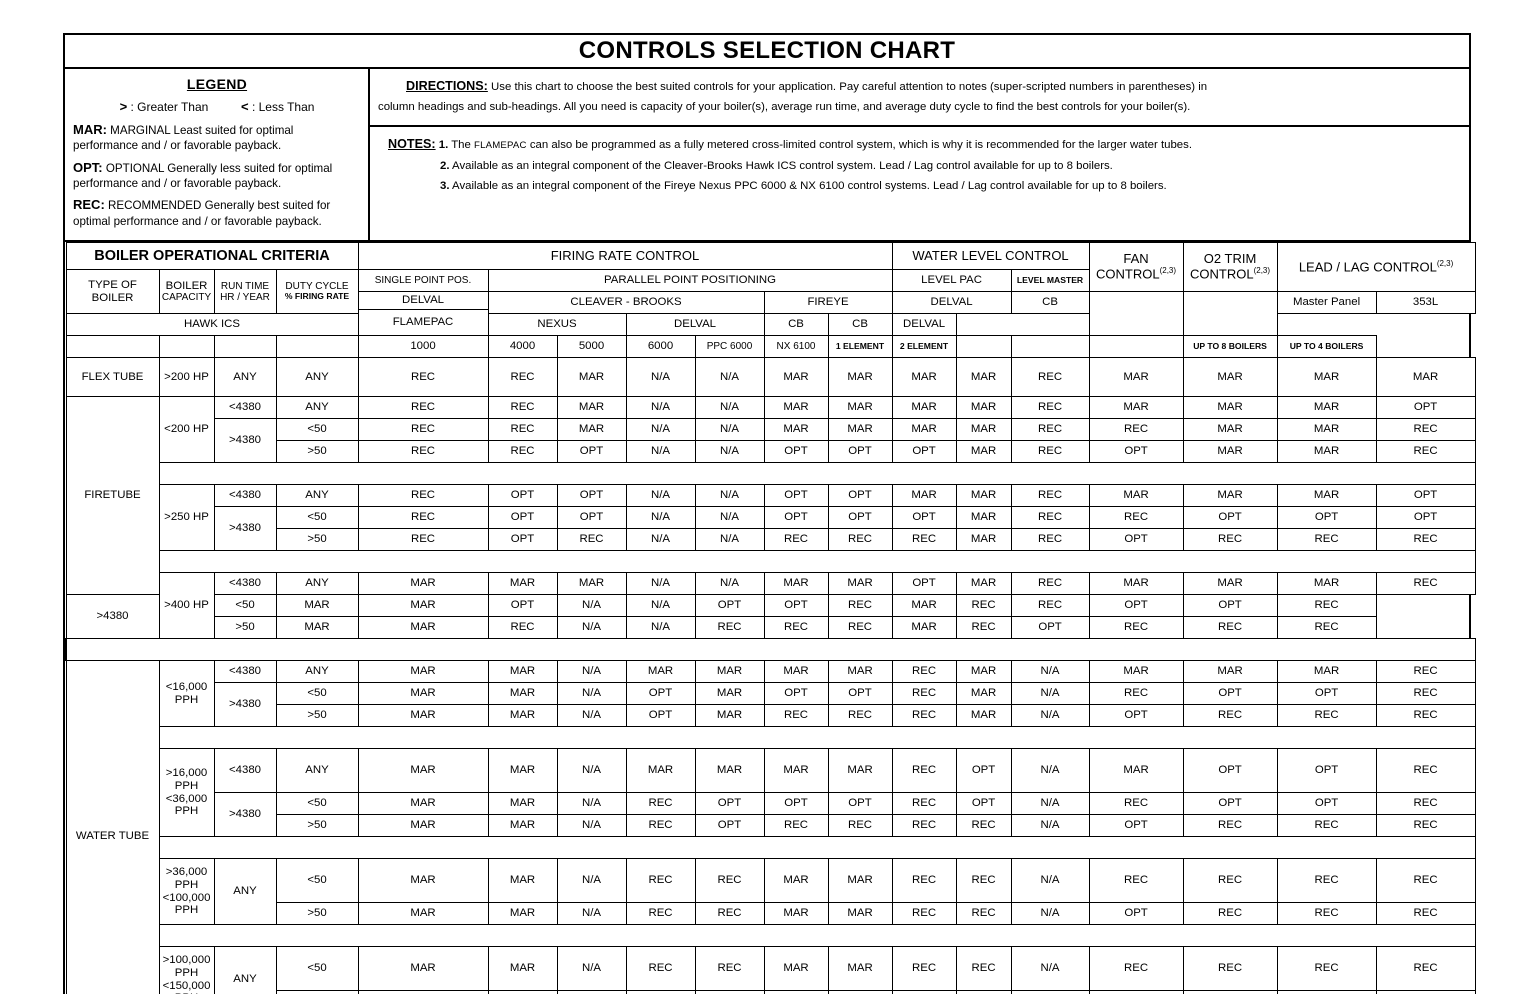 The height and width of the screenshot is (994, 1536). What do you see at coordinates (186, 798) in the screenshot?
I see `cell-capacity-line3: <36,000` at bounding box center [186, 798].